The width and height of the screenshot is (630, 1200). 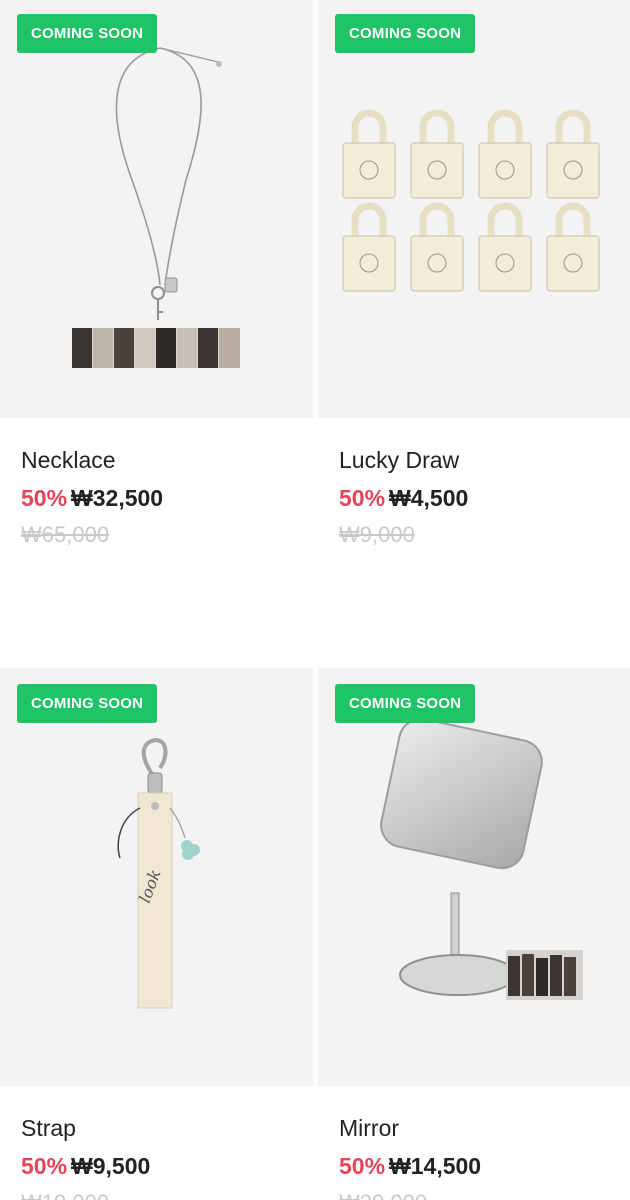 What do you see at coordinates (167, 1128) in the screenshot?
I see `product-name: Strap` at bounding box center [167, 1128].